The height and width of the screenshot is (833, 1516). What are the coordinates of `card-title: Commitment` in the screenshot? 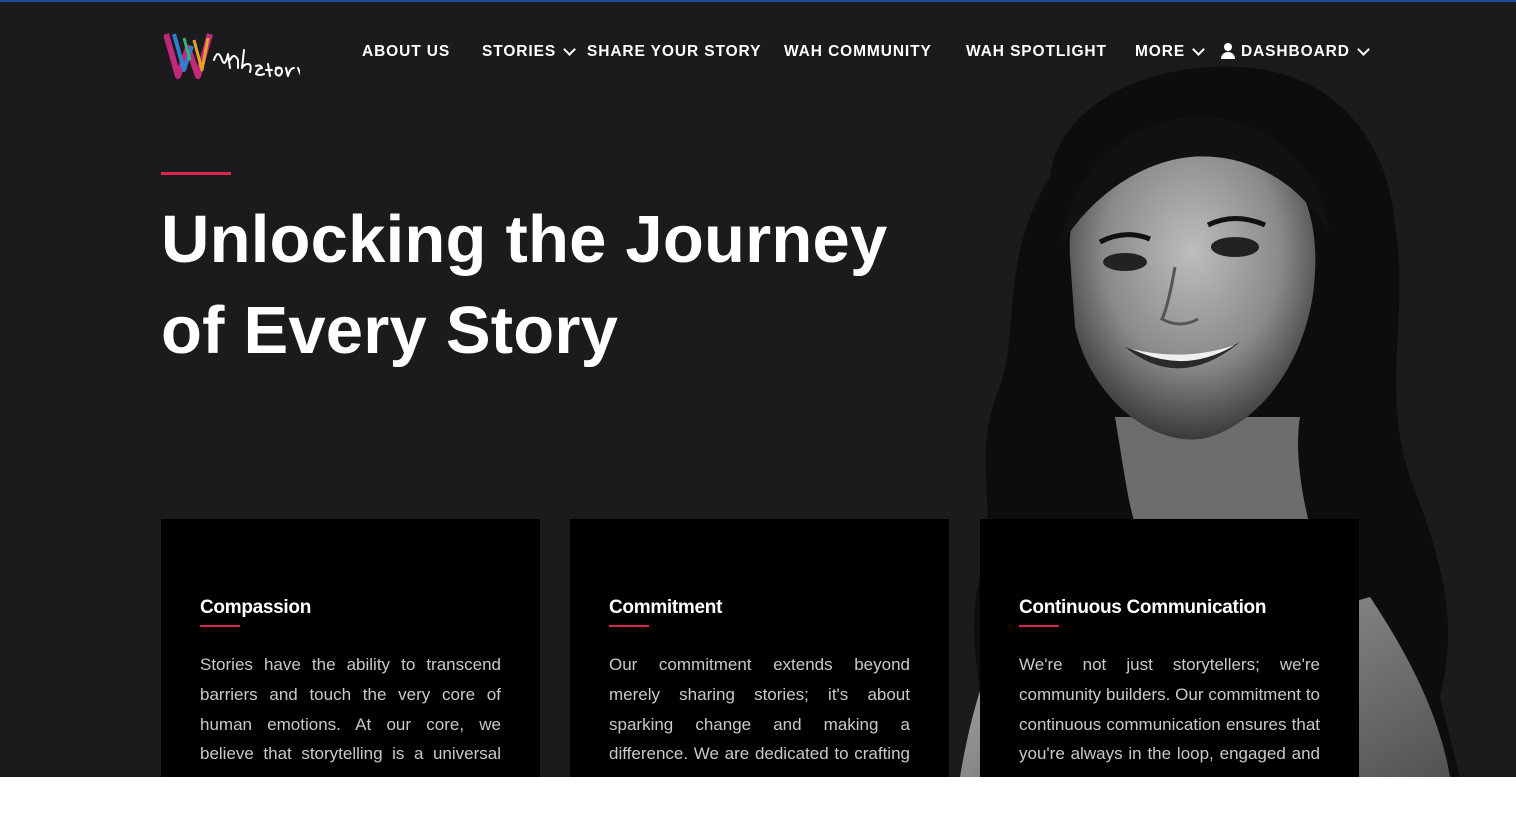 It's located at (666, 607).